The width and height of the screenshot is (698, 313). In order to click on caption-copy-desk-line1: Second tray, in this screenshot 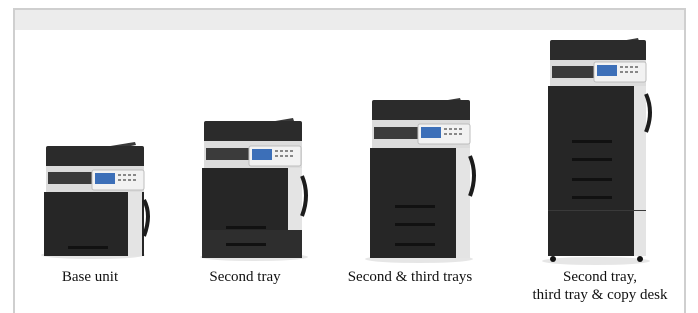, I will do `click(599, 277)`.